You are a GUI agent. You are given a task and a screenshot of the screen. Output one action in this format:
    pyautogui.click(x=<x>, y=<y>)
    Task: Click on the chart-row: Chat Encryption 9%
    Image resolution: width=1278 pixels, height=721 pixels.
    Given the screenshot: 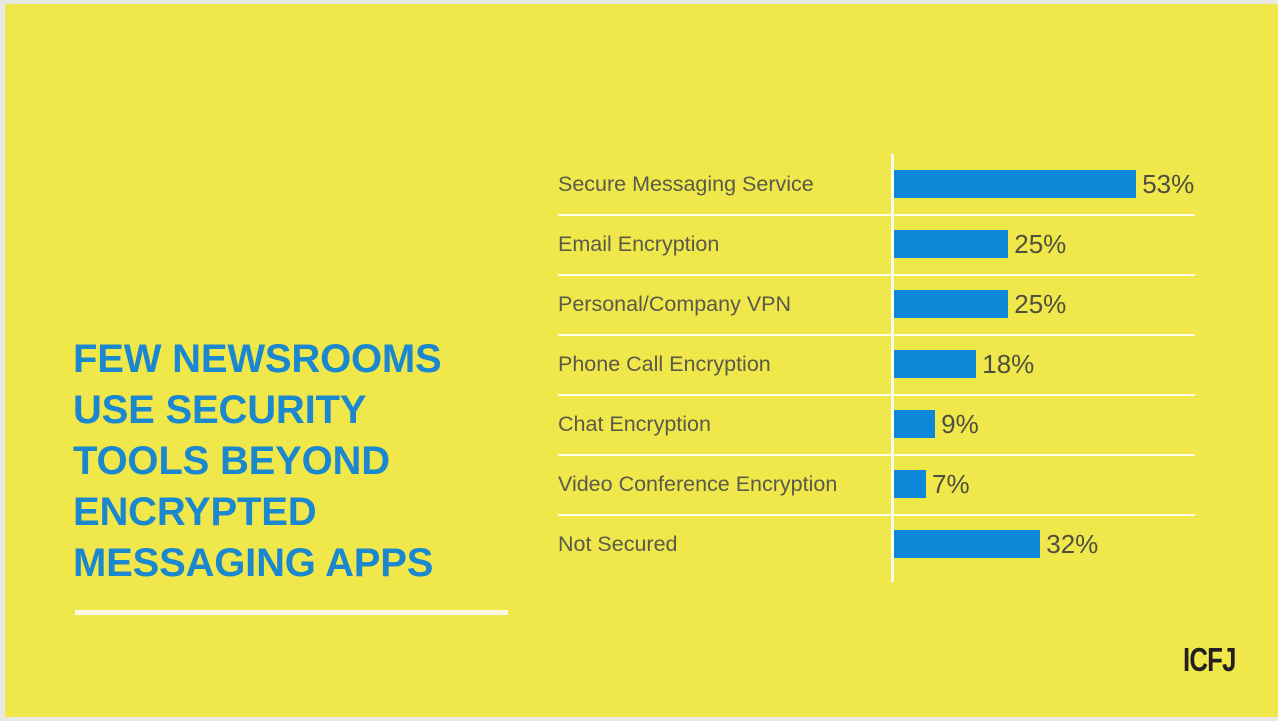 What is the action you would take?
    pyautogui.click(x=878, y=424)
    